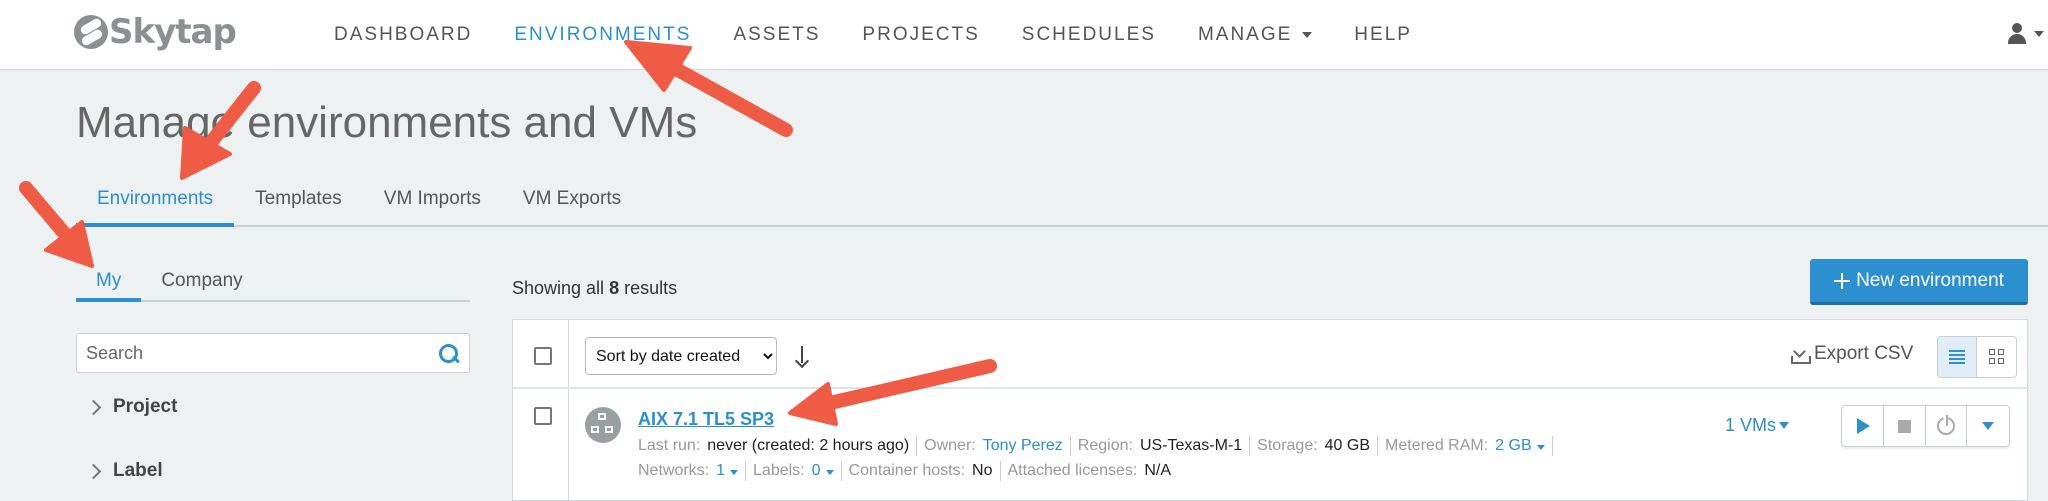 The width and height of the screenshot is (2048, 501). I want to click on tab-templates: Templates, so click(298, 201).